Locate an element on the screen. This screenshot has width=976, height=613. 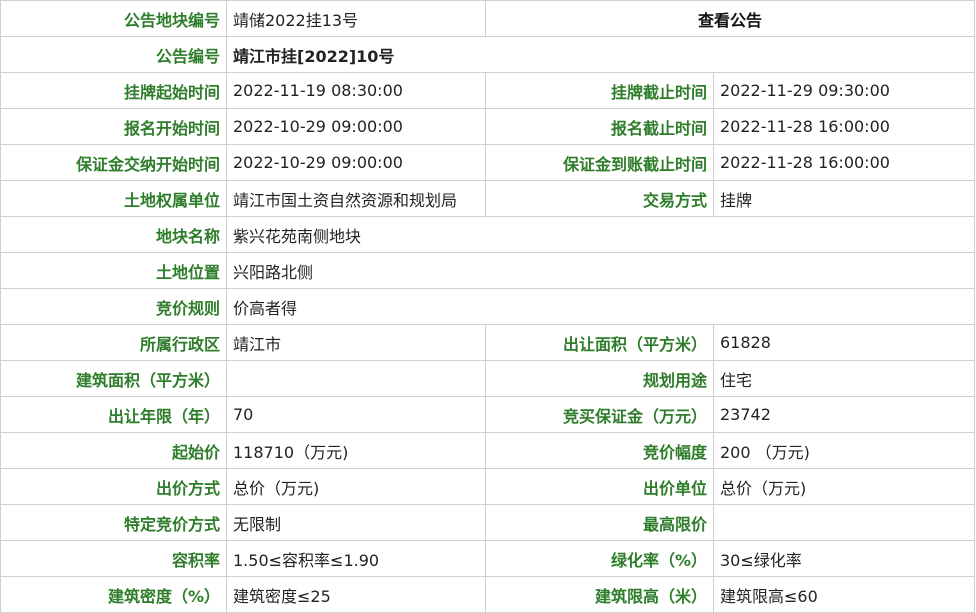
value-far: 1.50≤容积率≤1.90 is located at coordinates (356, 558).